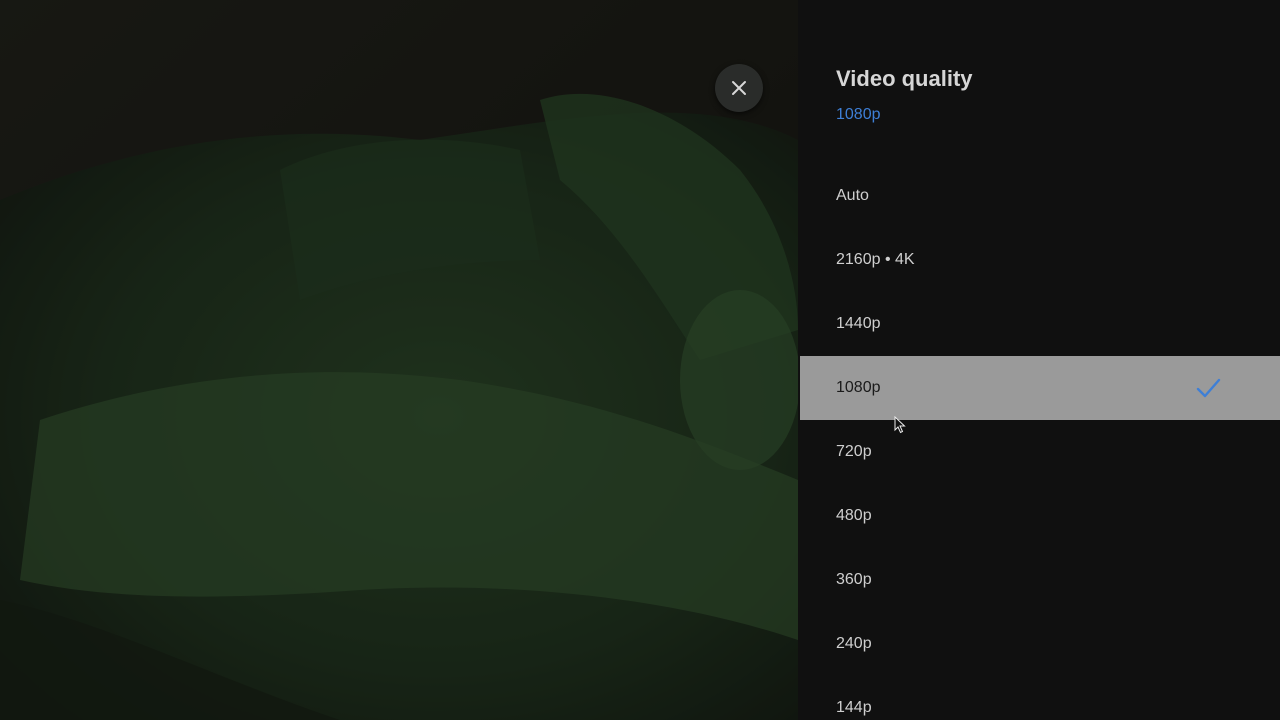 This screenshot has height=720, width=1280. I want to click on quality-option-label: 144p, so click(854, 707).